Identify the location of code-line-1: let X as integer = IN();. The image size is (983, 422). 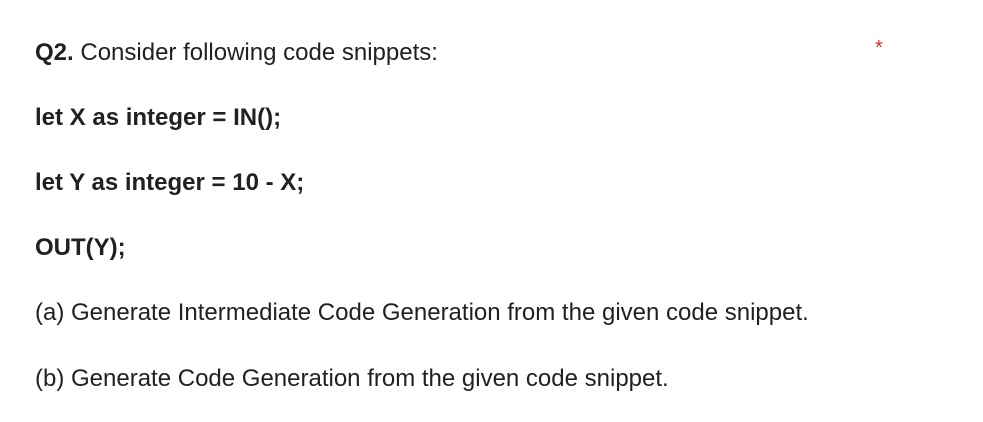
(158, 117).